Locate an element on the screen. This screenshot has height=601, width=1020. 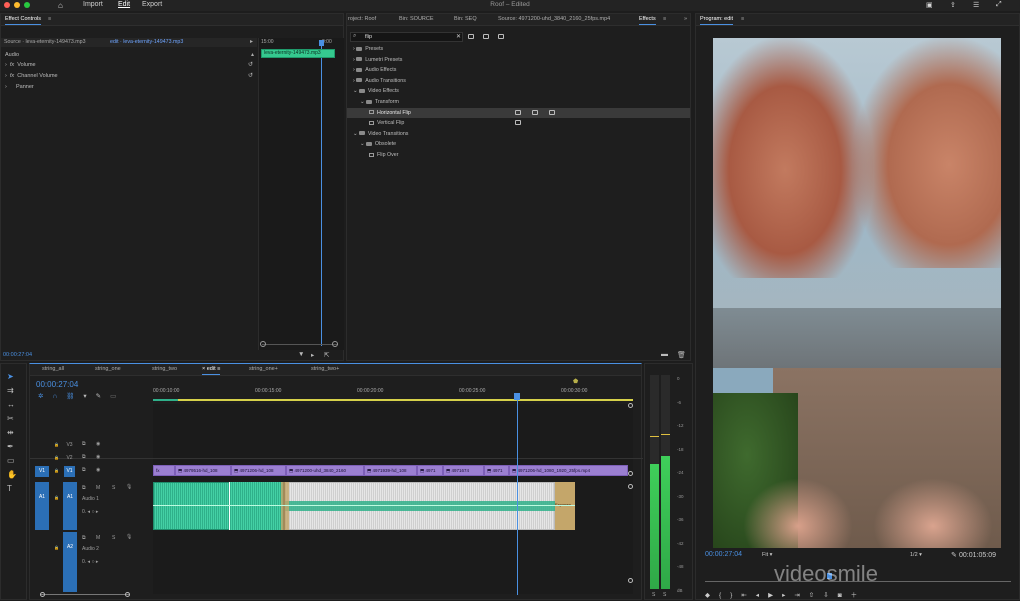
go-to-in-icon: ⇤ is located at coordinates (748, 595).